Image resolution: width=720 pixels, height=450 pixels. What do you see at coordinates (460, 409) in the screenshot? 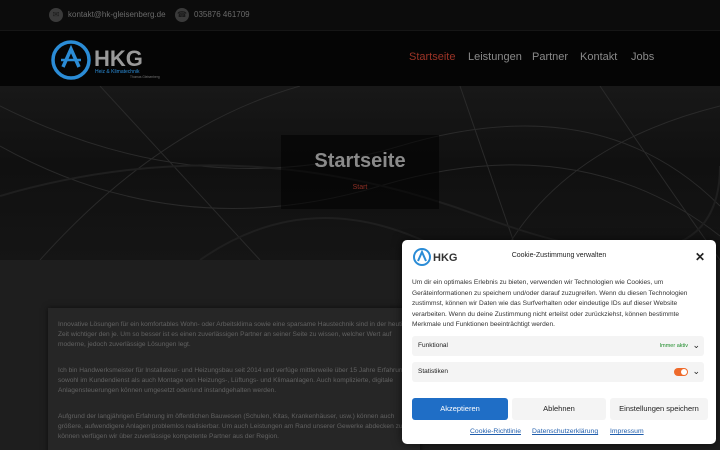
I see `accept-button: Akzeptieren` at bounding box center [460, 409].